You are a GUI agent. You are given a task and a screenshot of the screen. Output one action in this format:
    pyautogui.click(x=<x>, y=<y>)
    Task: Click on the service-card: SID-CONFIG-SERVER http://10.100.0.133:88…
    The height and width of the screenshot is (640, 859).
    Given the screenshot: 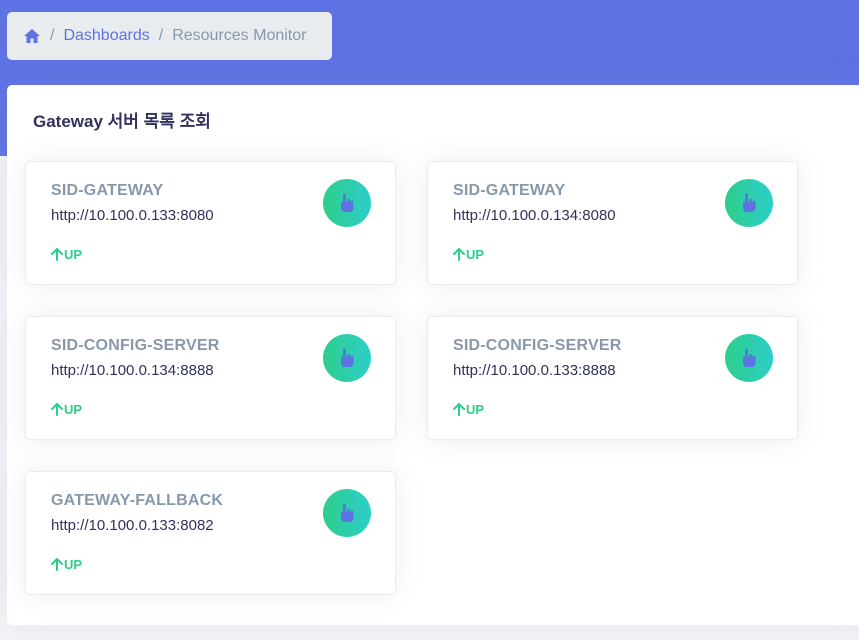 What is the action you would take?
    pyautogui.click(x=612, y=378)
    